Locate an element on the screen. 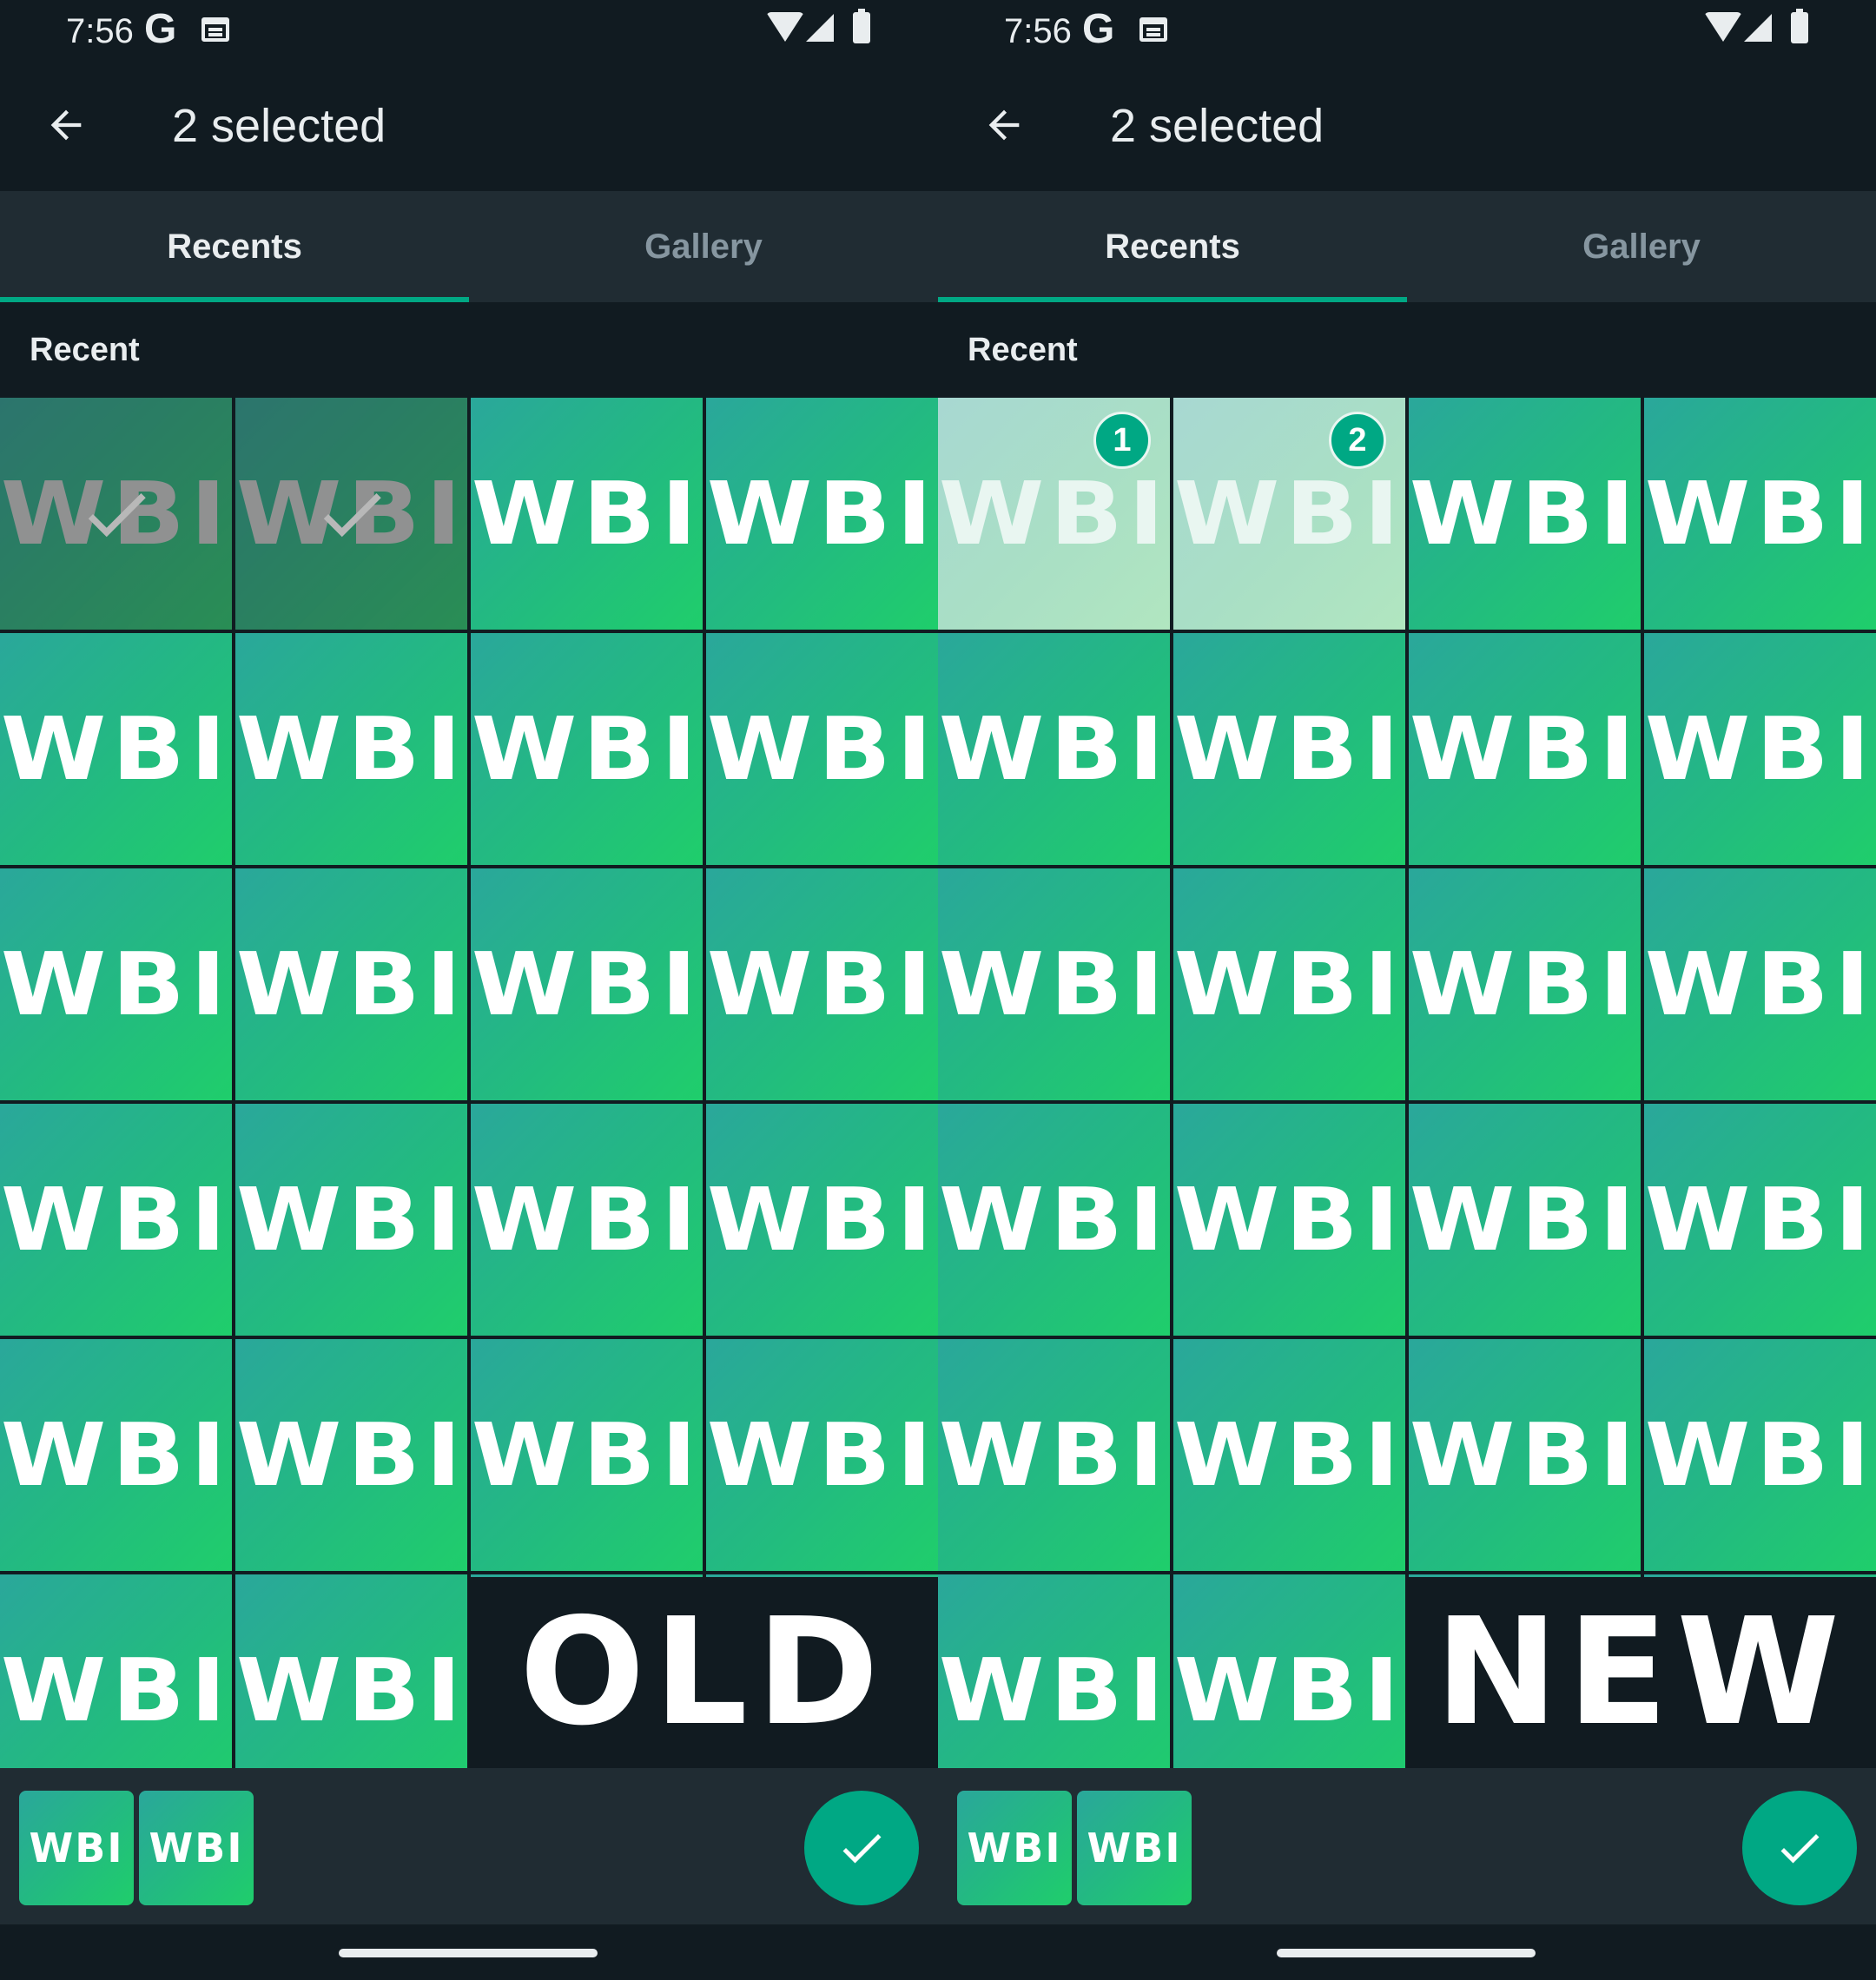  media-tile: WBI 2 is located at coordinates (1289, 514).